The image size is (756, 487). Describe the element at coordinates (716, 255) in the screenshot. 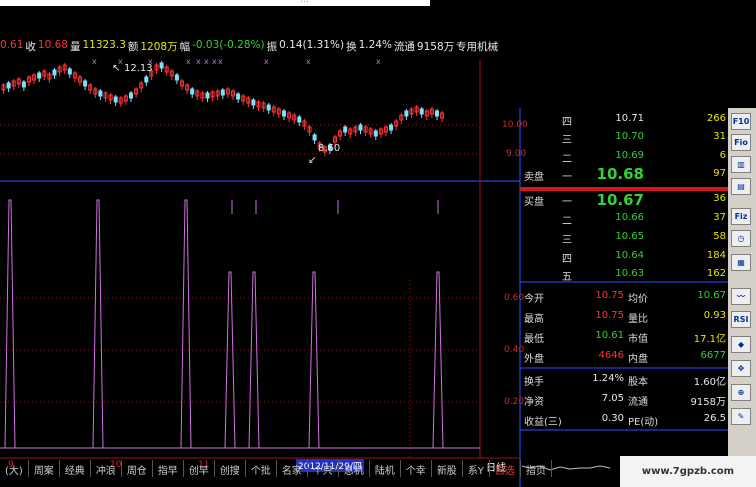

I see `bid-volume: 184` at that location.